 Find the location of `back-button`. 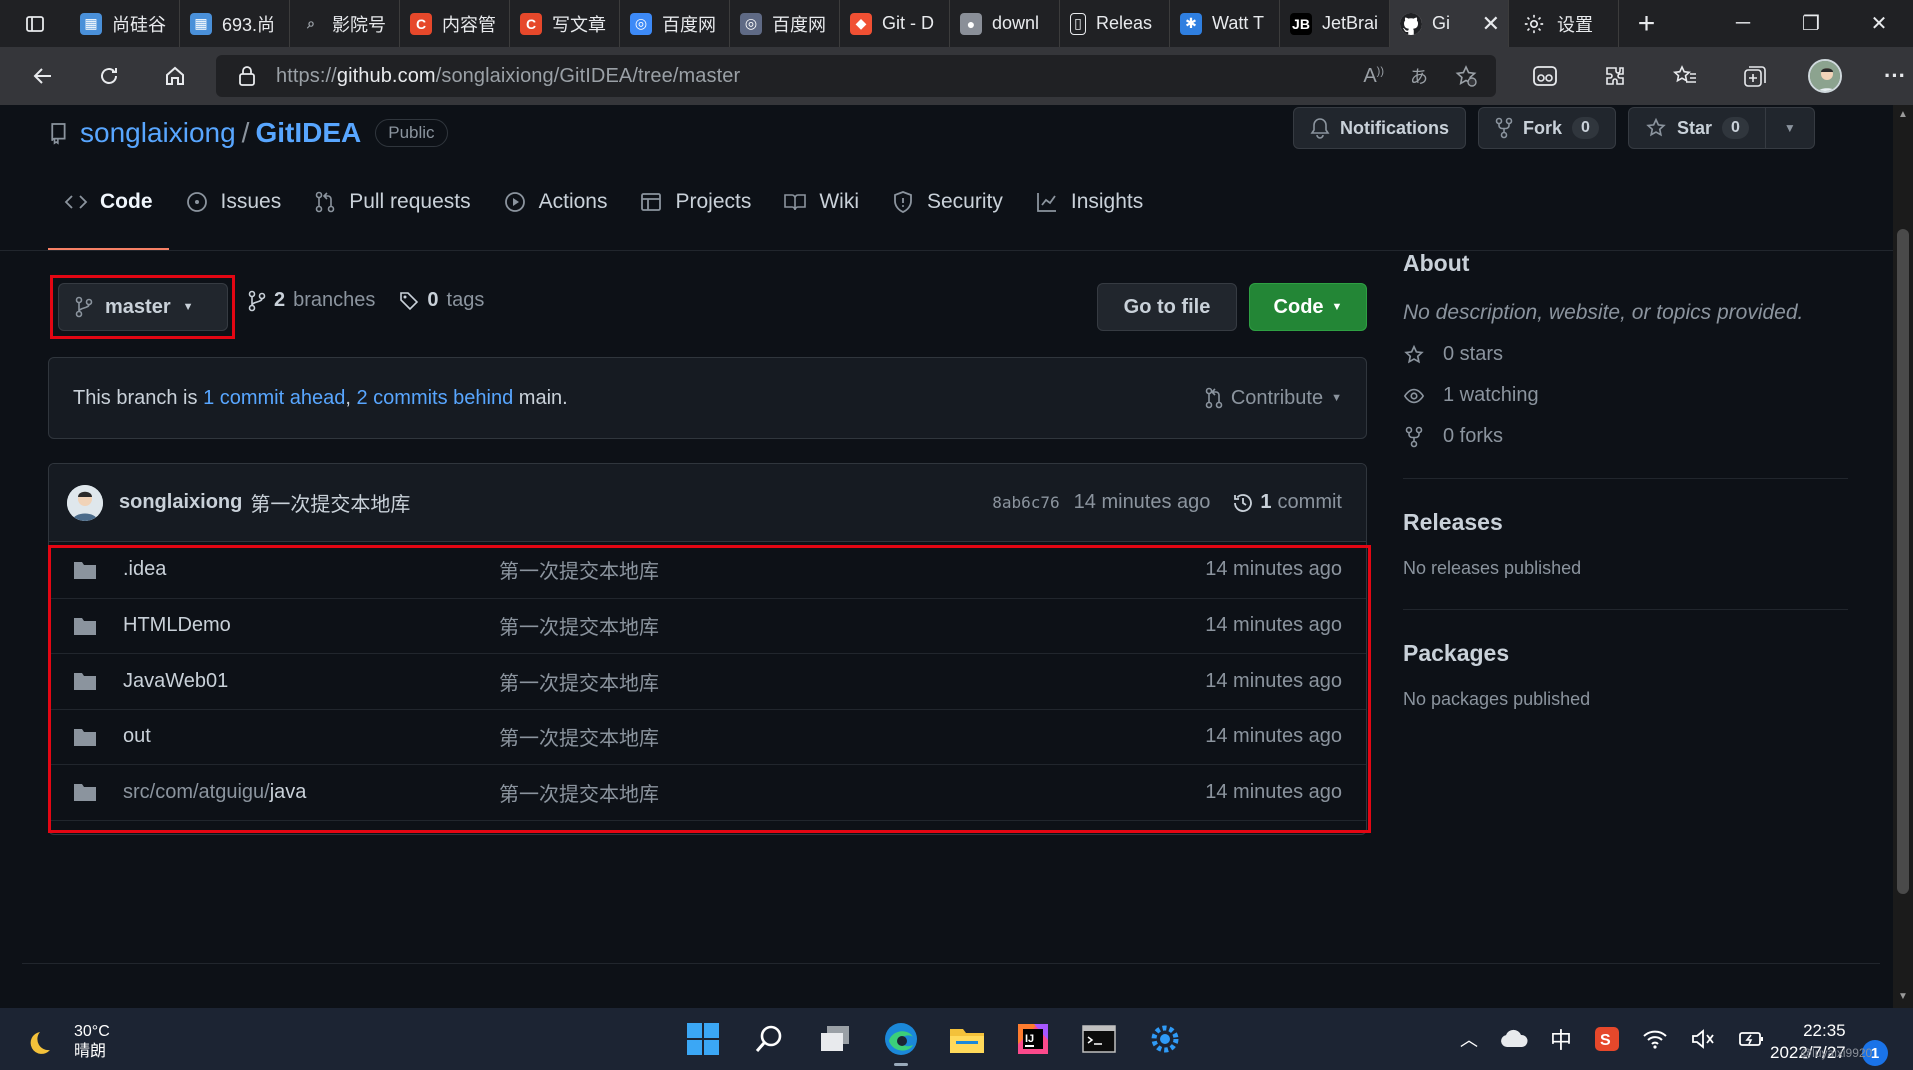

back-button is located at coordinates (43, 76).